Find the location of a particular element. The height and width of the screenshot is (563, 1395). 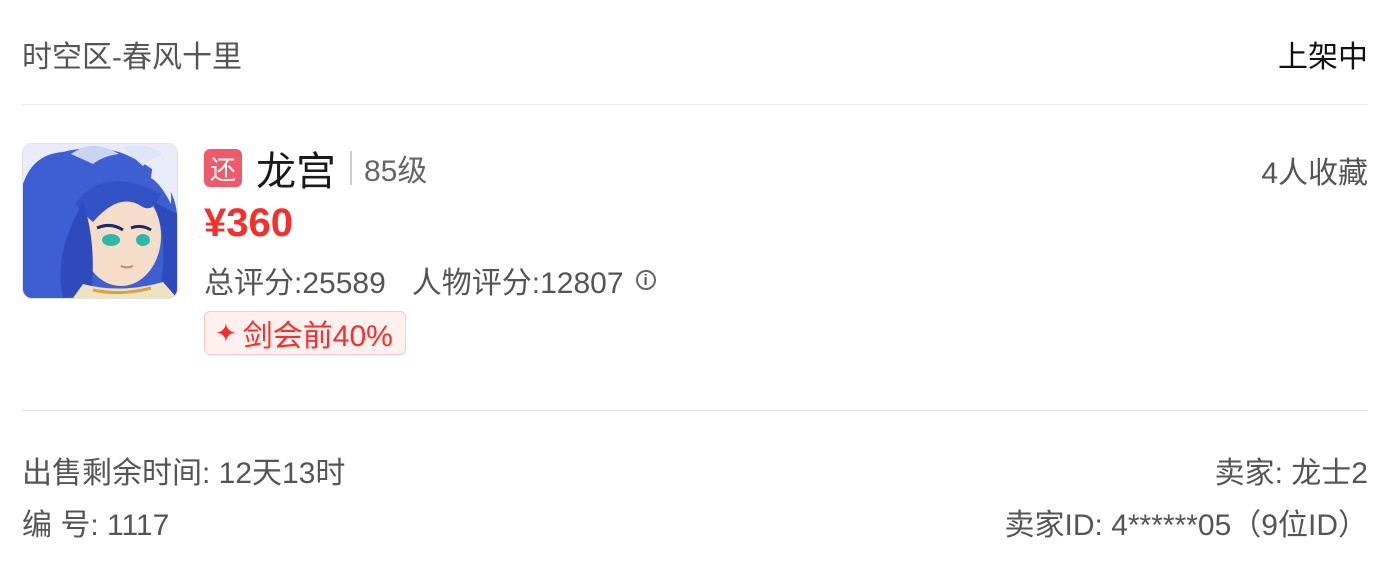

remaining-time: 出售剩余时间: 12天13时 is located at coordinates (184, 473).